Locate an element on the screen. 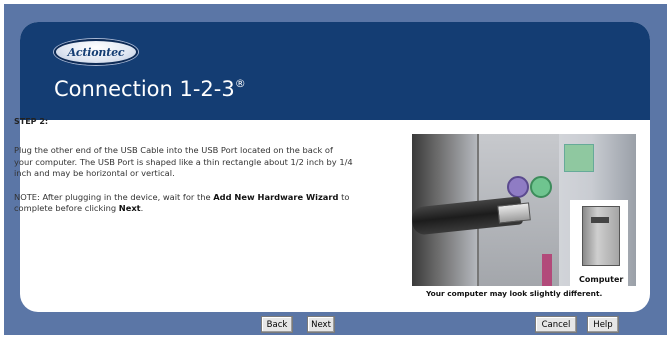 This screenshot has height=339, width=671. page-title: Connection 1-2-3® is located at coordinates (150, 89).